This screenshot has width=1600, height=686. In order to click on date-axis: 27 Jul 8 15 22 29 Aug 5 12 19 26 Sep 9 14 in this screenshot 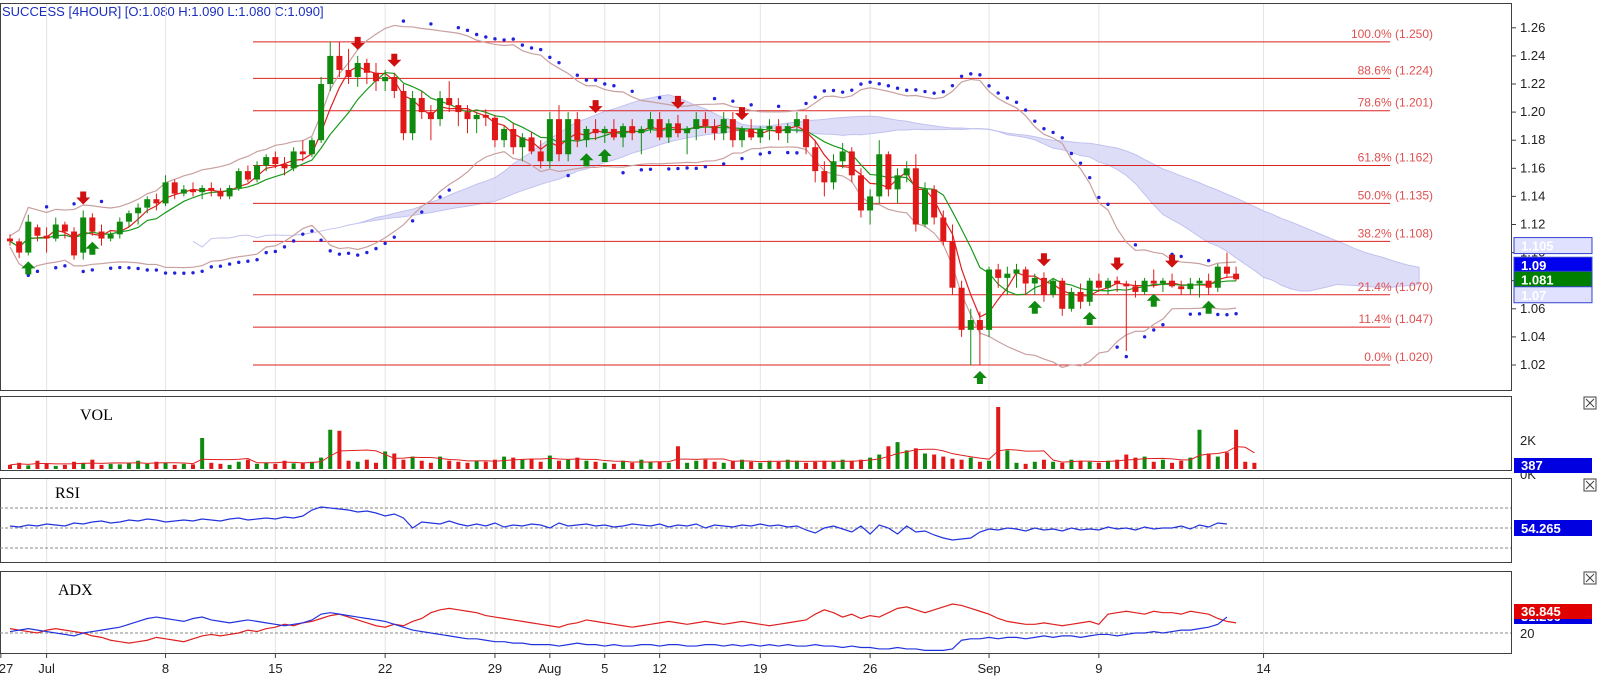, I will do `click(635, 664)`.